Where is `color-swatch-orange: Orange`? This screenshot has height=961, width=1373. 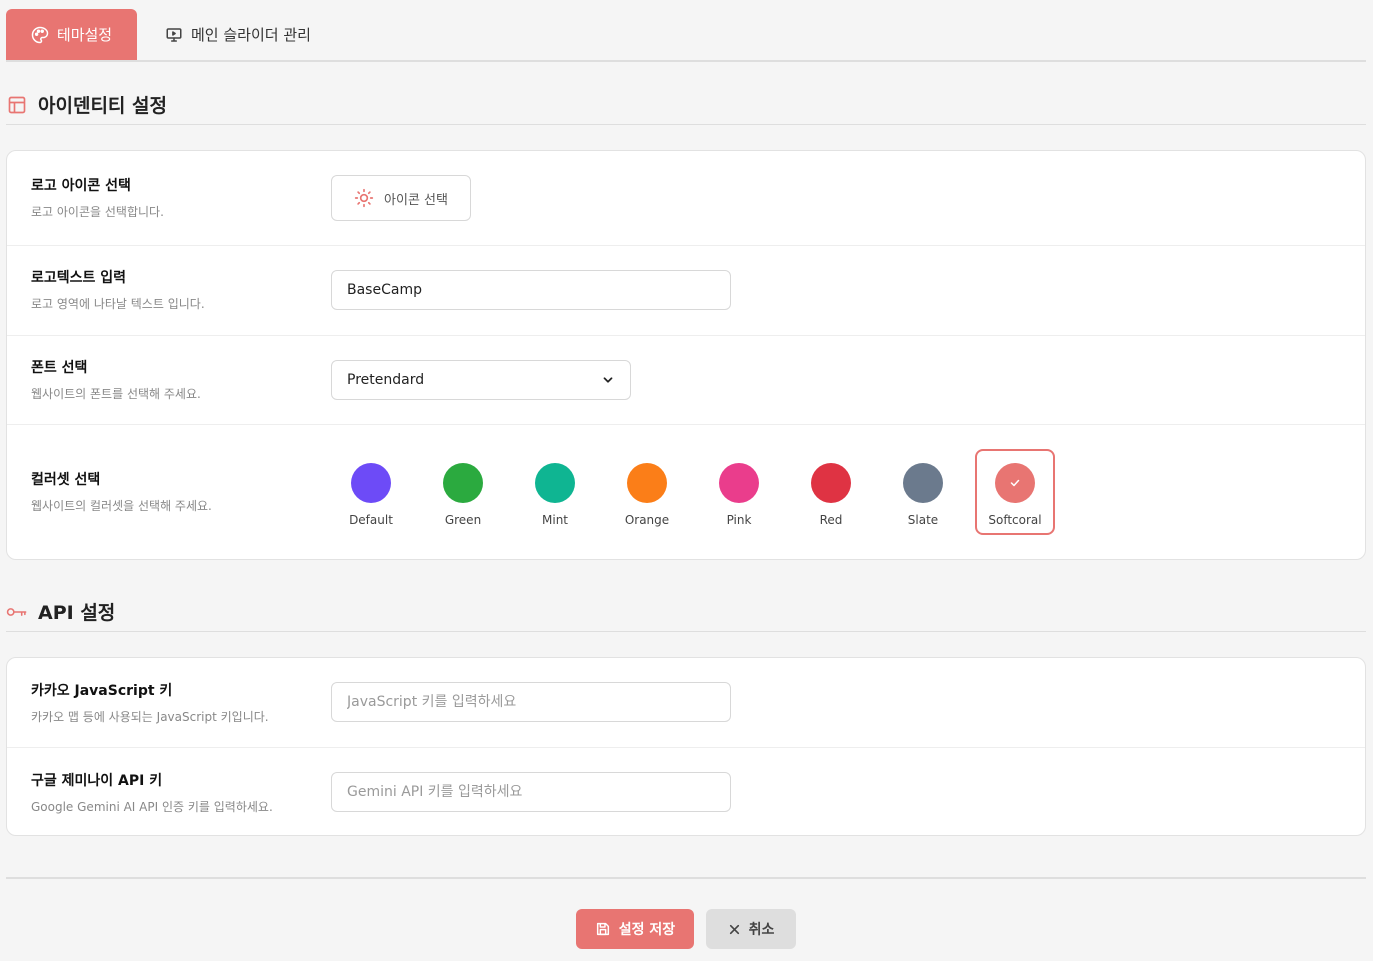
color-swatch-orange: Orange is located at coordinates (647, 492).